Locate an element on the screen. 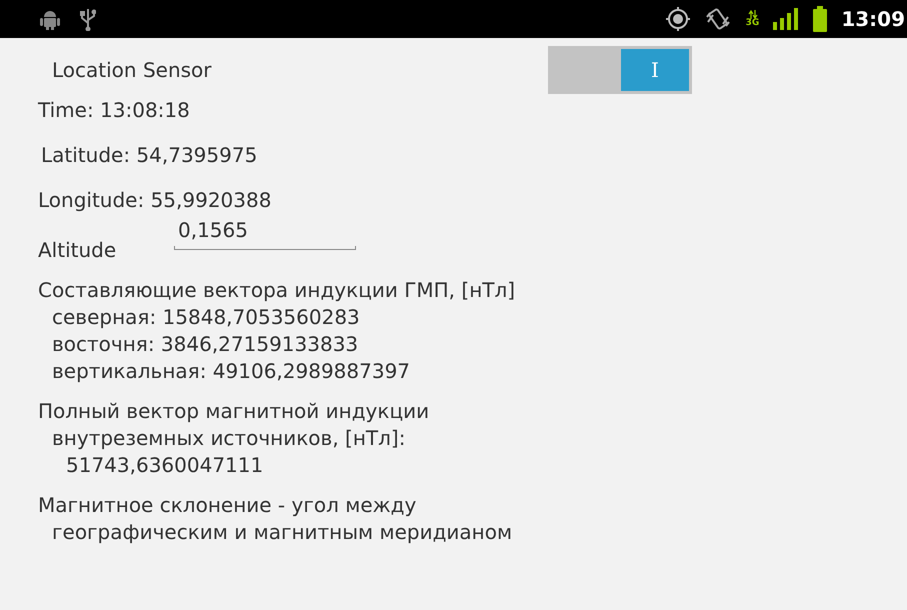 The height and width of the screenshot is (610, 907). reading-text: Time: 13:08:18 is located at coordinates (114, 110).